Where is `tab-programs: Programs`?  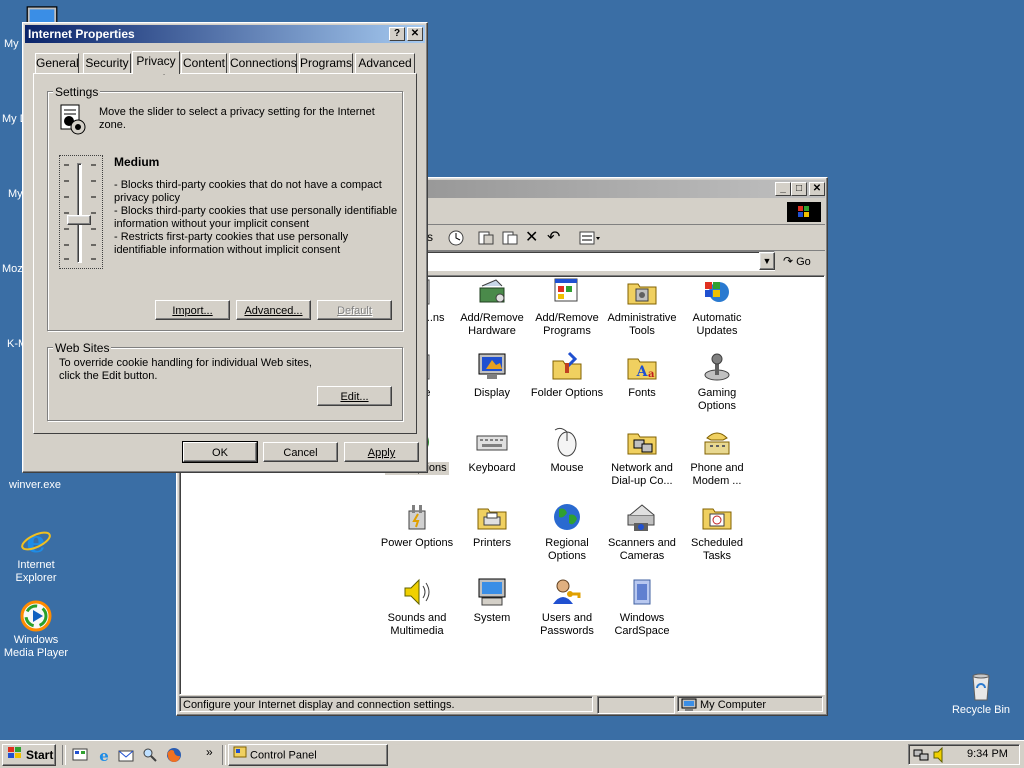 tab-programs: Programs is located at coordinates (326, 63).